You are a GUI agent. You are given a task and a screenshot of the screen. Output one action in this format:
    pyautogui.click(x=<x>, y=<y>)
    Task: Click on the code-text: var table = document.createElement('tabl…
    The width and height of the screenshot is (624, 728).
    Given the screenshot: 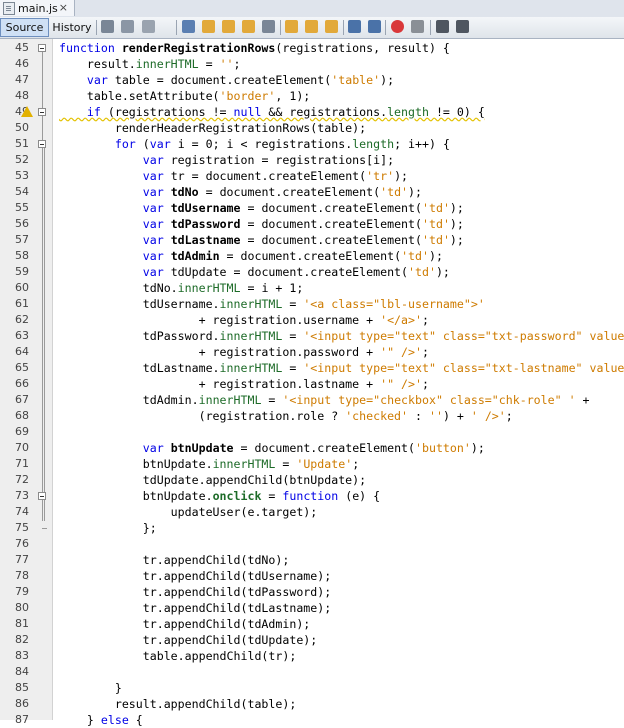 What is the action you would take?
    pyautogui.click(x=240, y=80)
    